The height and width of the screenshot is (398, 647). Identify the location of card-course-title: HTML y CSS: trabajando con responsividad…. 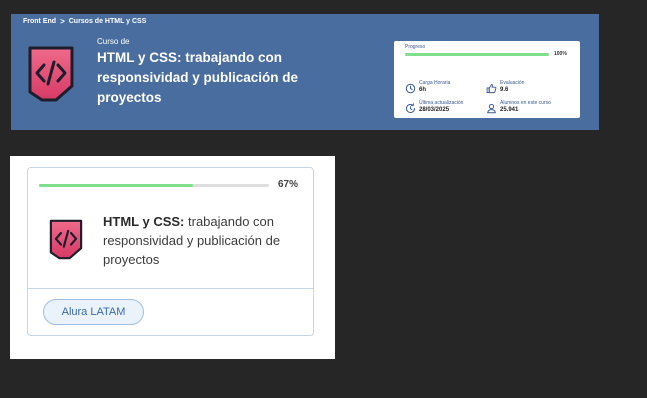
(203, 240).